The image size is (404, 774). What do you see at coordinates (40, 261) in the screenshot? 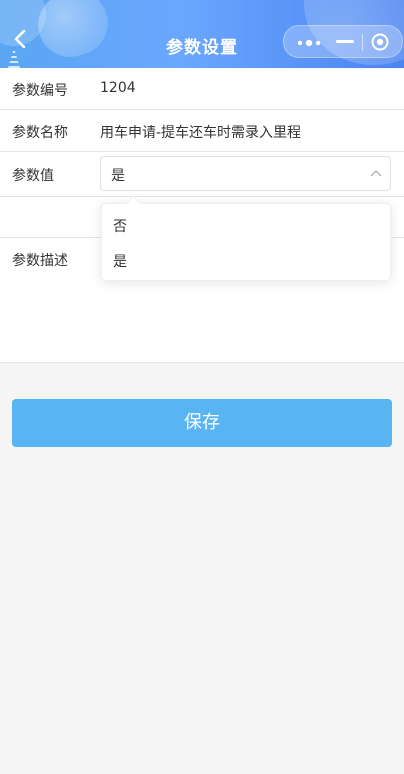
I see `field-label: 参数描述` at bounding box center [40, 261].